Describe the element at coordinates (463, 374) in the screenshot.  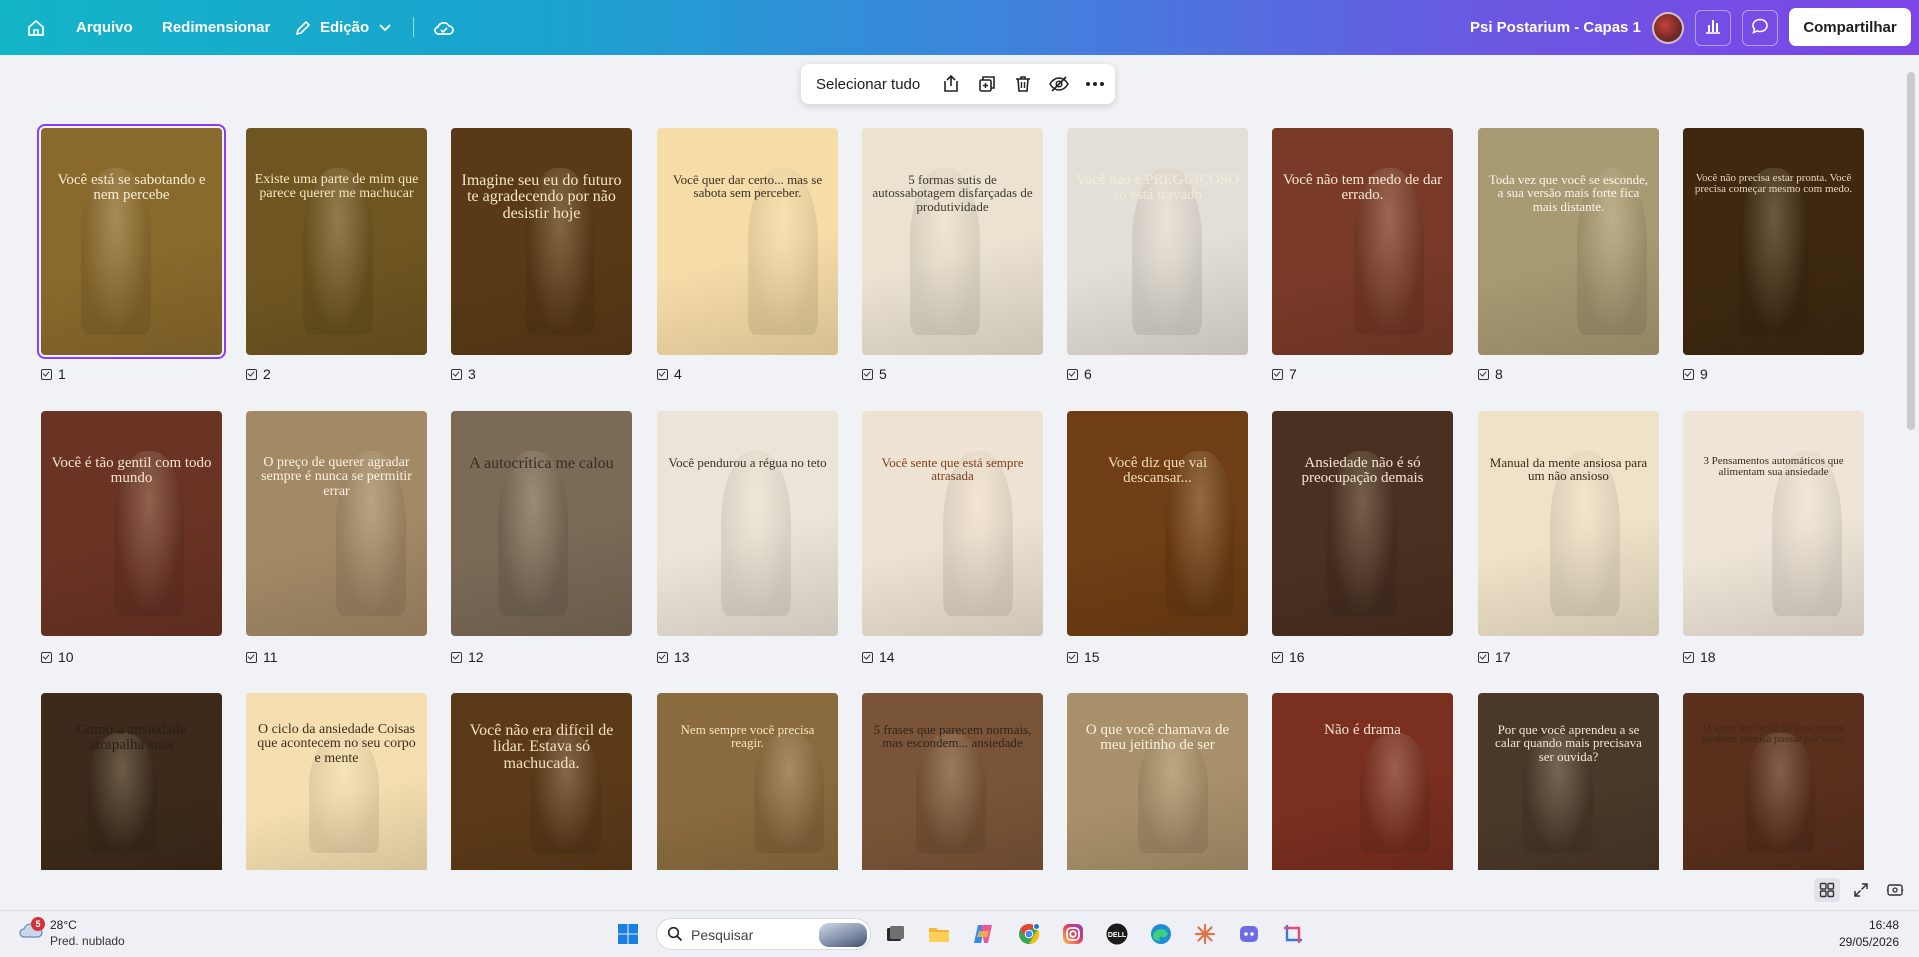
I see `page-number-label: 3` at that location.